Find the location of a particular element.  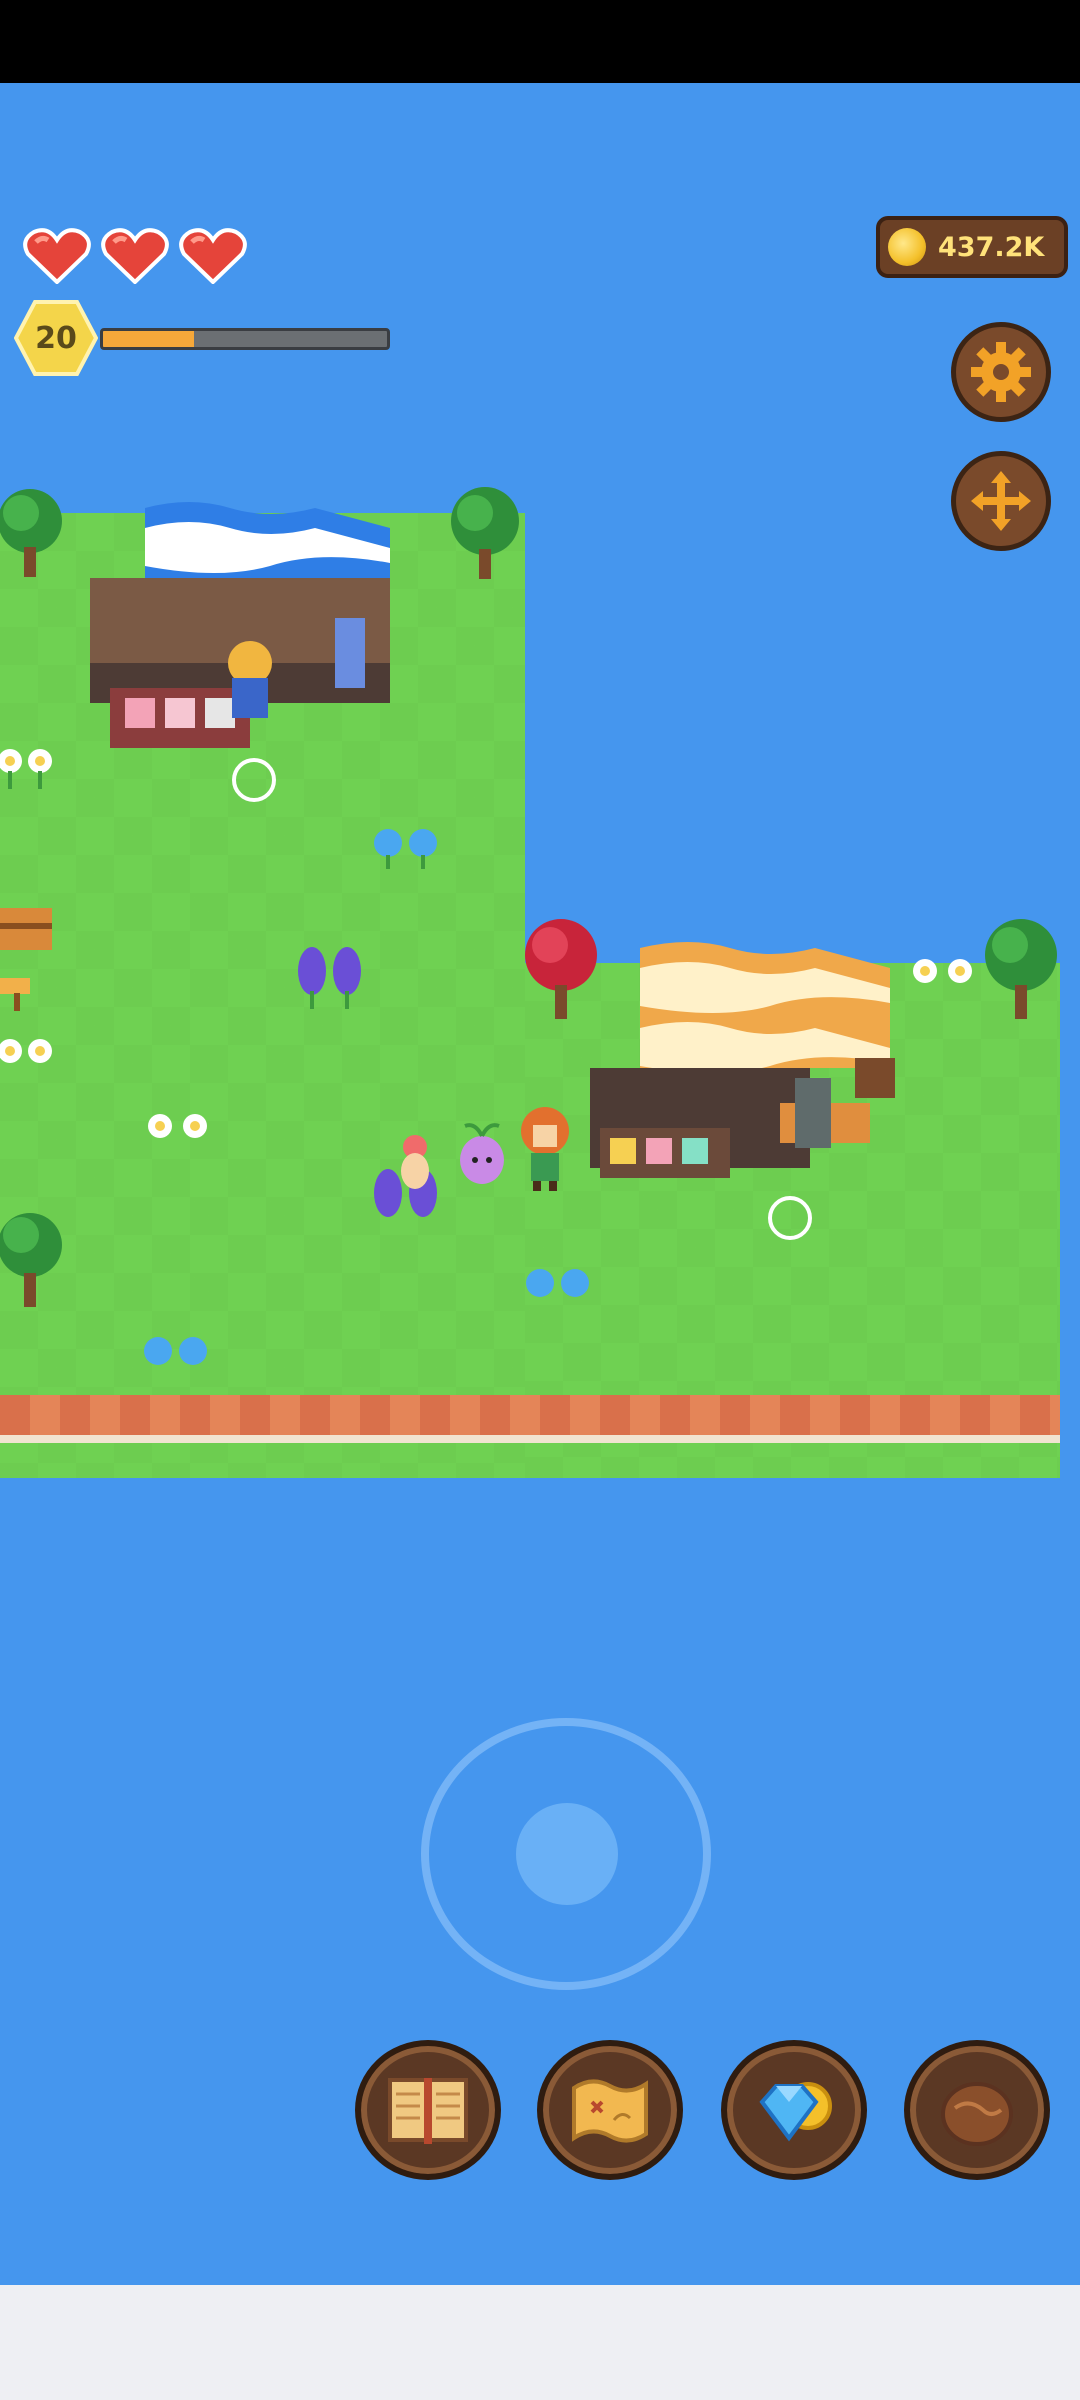

map-button is located at coordinates (610, 2110).